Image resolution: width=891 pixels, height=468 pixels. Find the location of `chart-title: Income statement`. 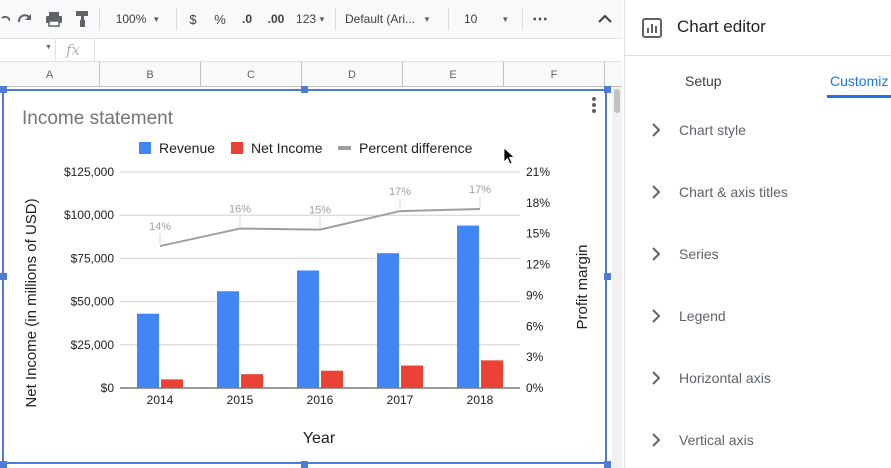

chart-title: Income statement is located at coordinates (98, 118).